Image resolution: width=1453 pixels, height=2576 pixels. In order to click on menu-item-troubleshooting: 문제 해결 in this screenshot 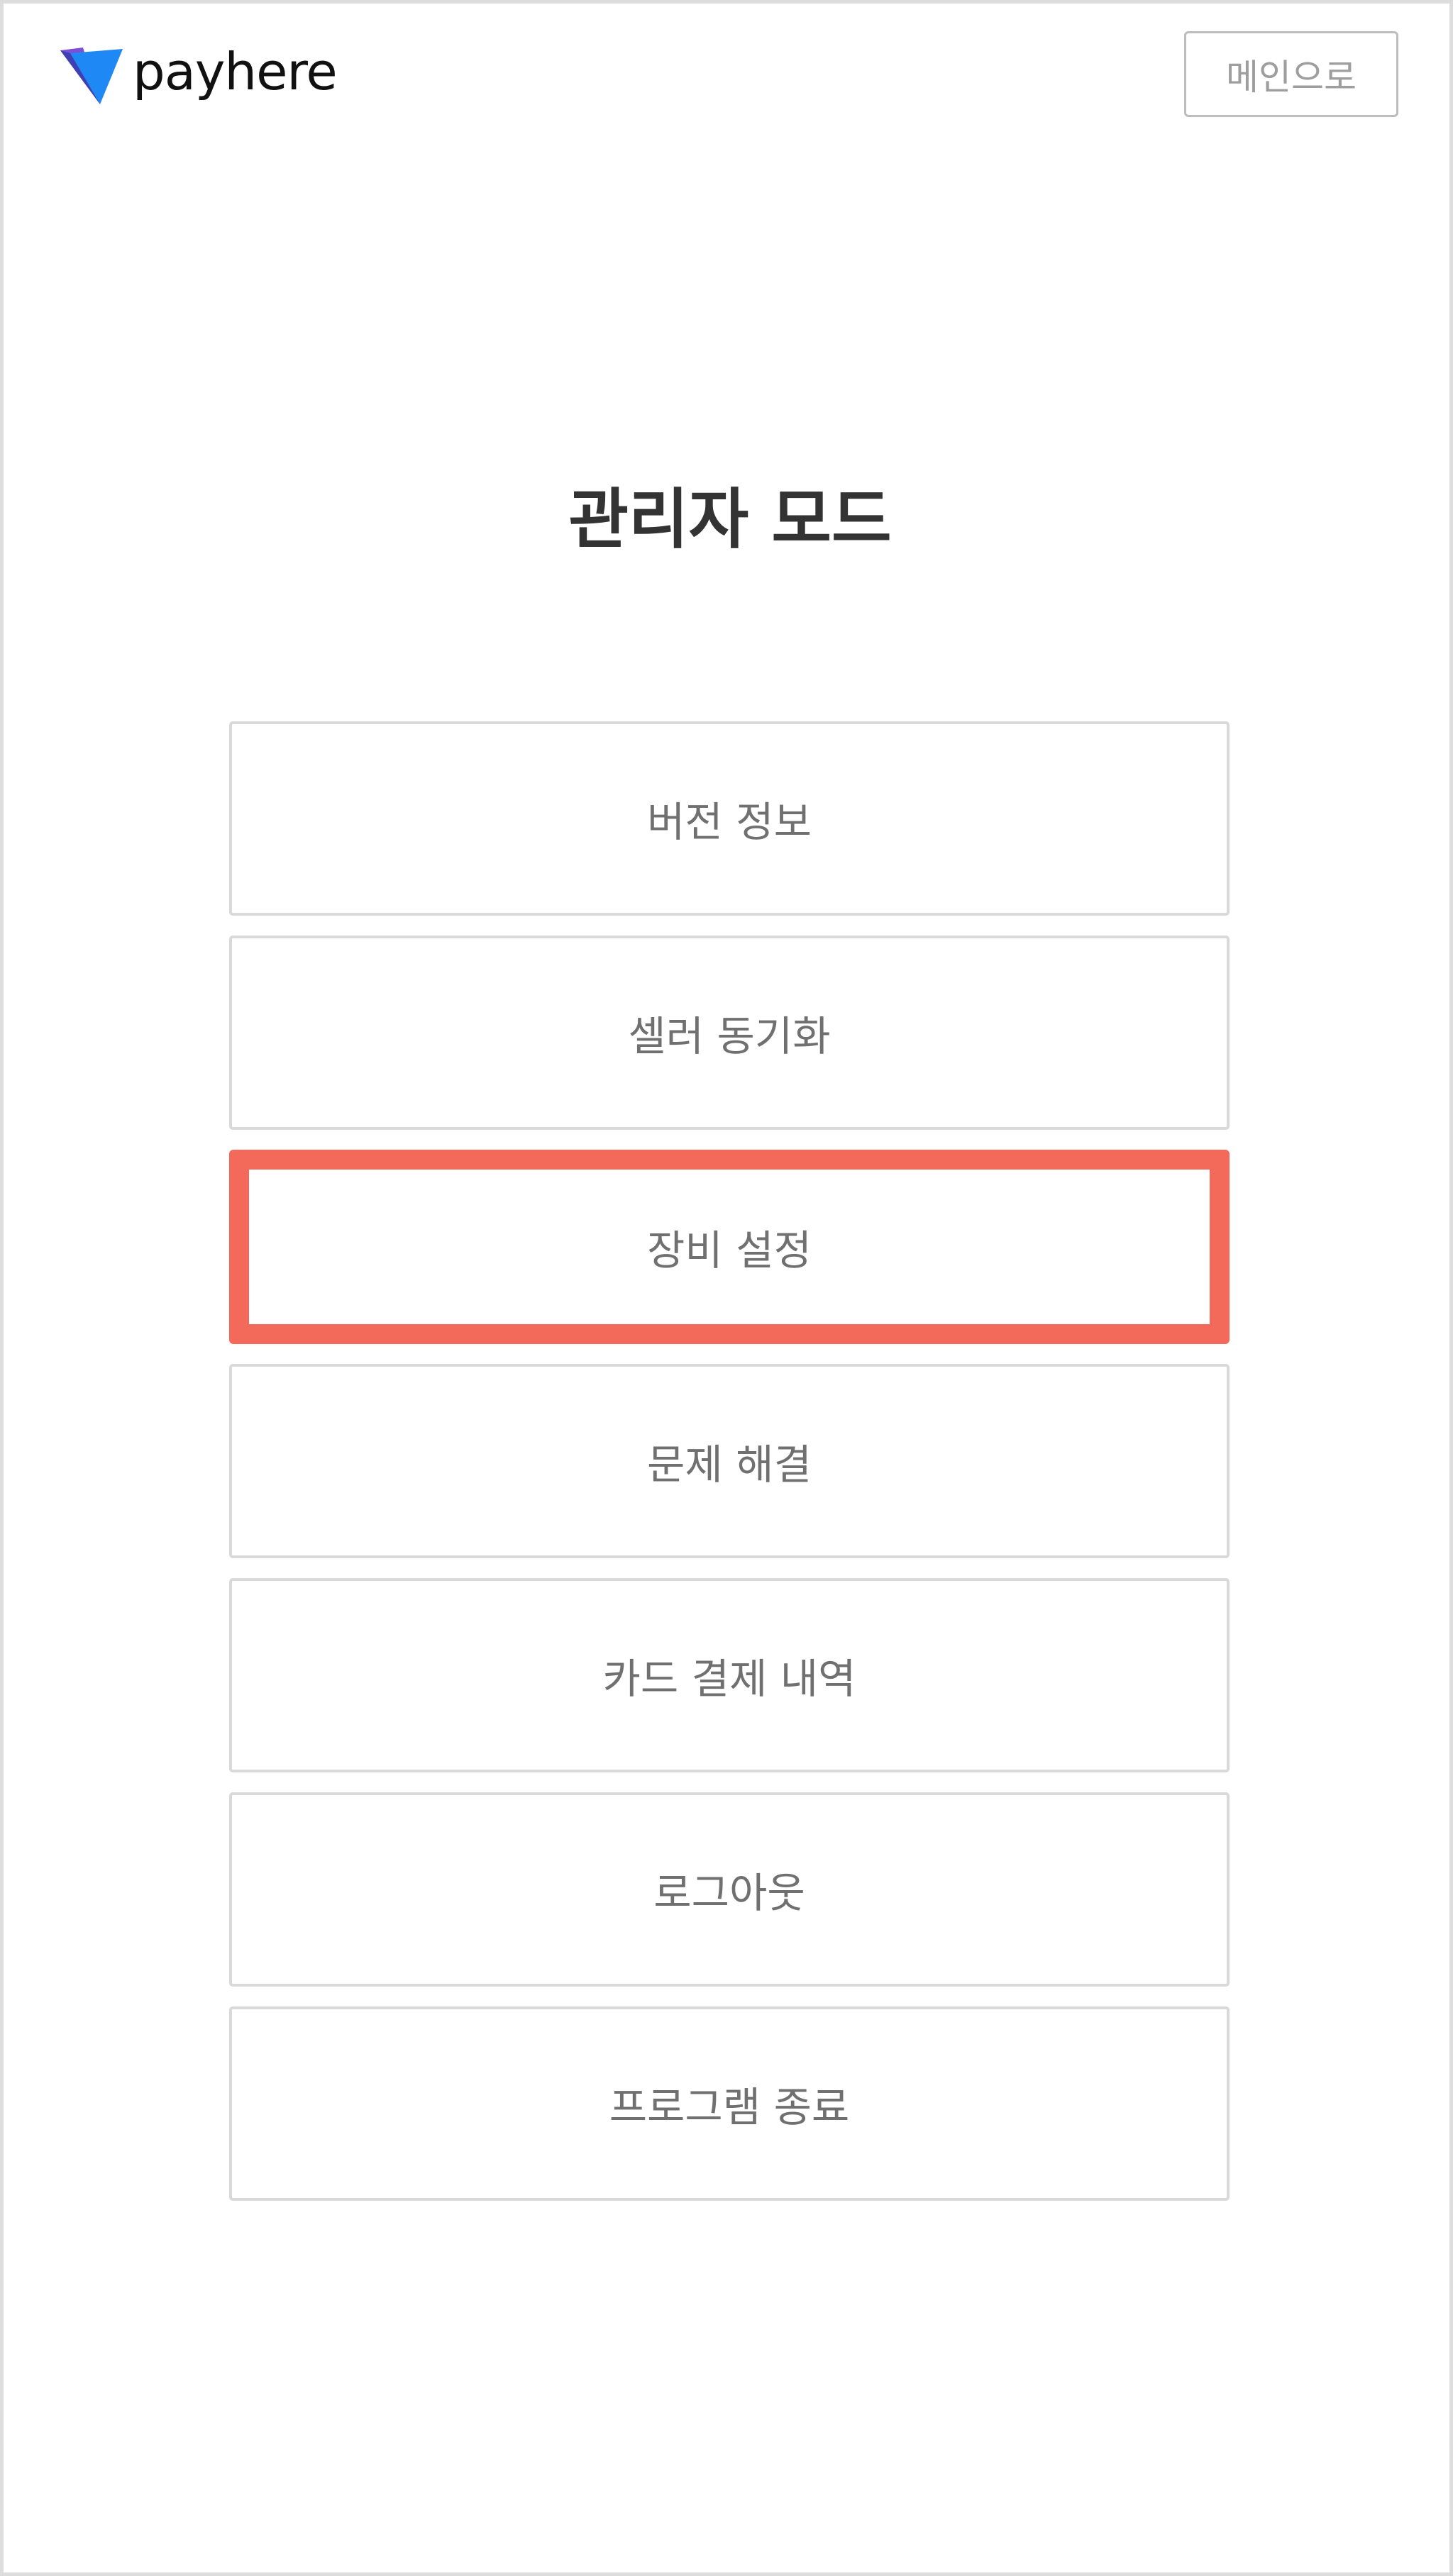, I will do `click(729, 1461)`.